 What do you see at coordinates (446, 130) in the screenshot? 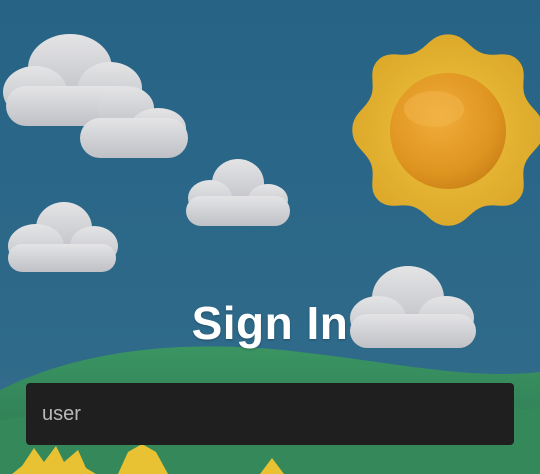
I see `sun-icon` at bounding box center [446, 130].